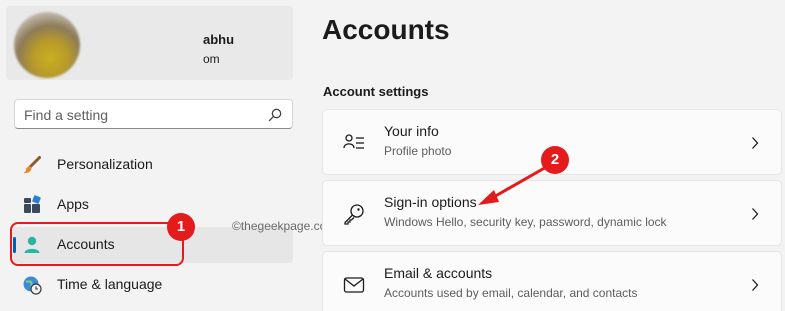  What do you see at coordinates (149, 43) in the screenshot?
I see `profile-card: abhu om` at bounding box center [149, 43].